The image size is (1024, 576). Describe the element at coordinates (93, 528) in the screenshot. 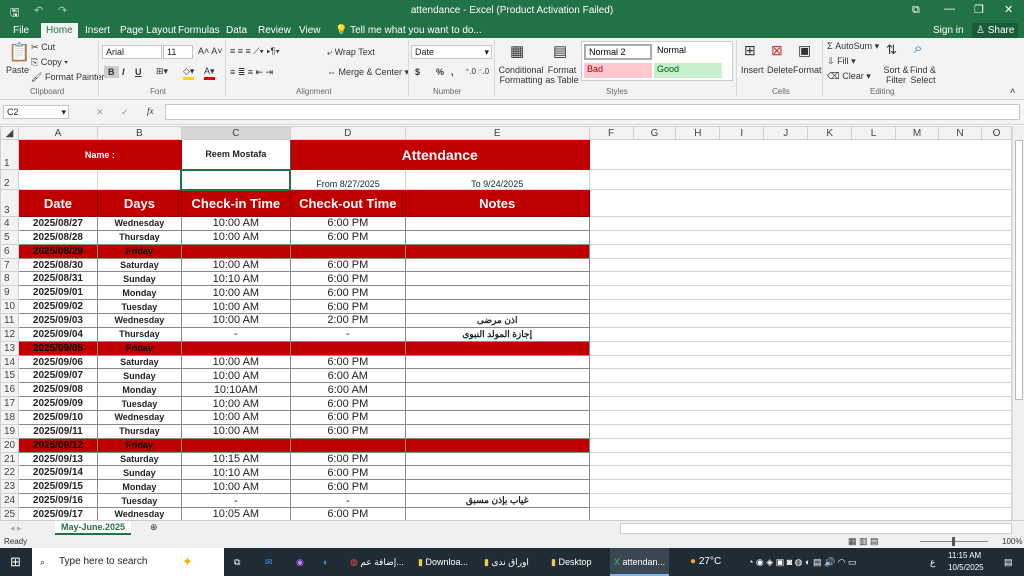

I see `sheet-tab-may-june: May-June.2025` at that location.